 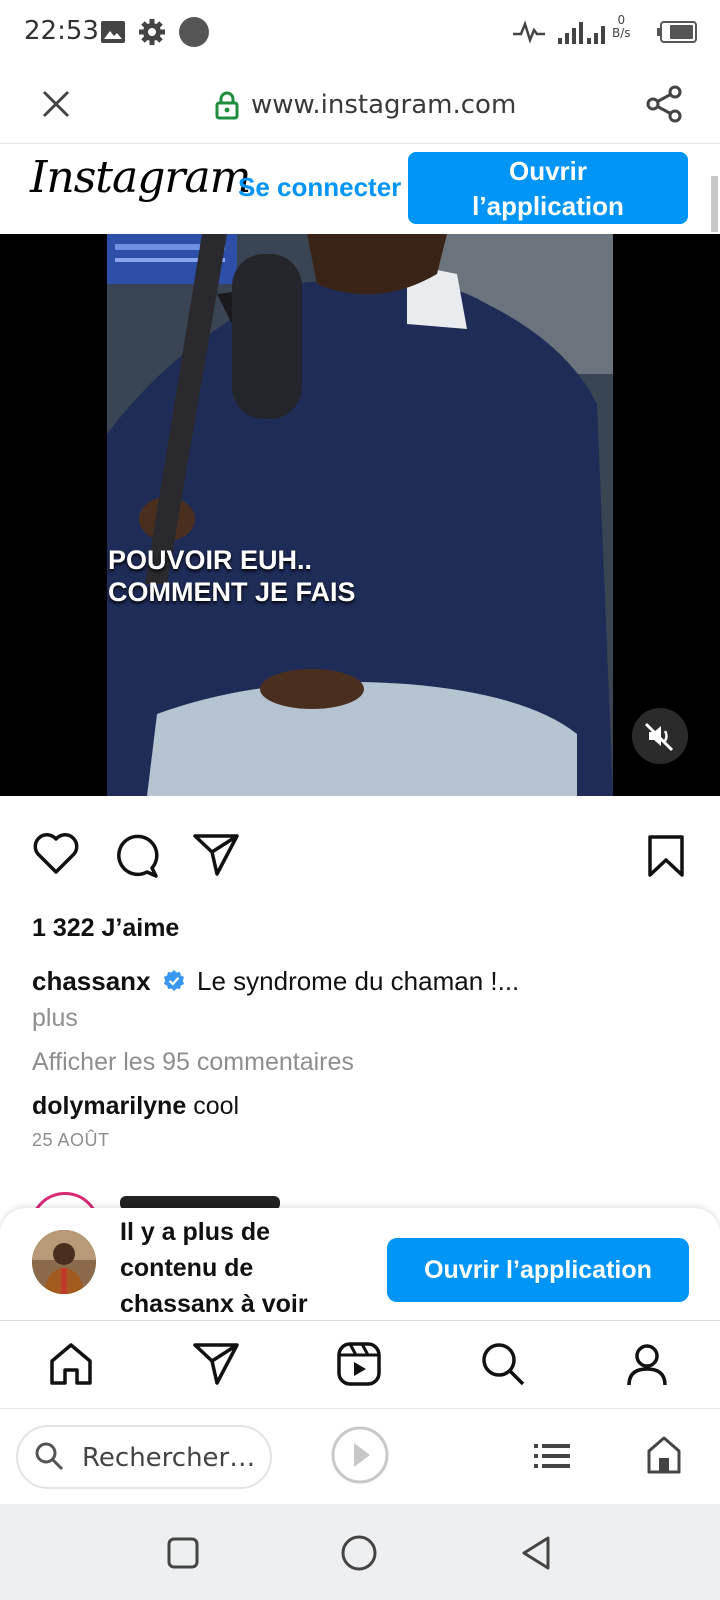 I want to click on avatar, so click(x=64, y=1262).